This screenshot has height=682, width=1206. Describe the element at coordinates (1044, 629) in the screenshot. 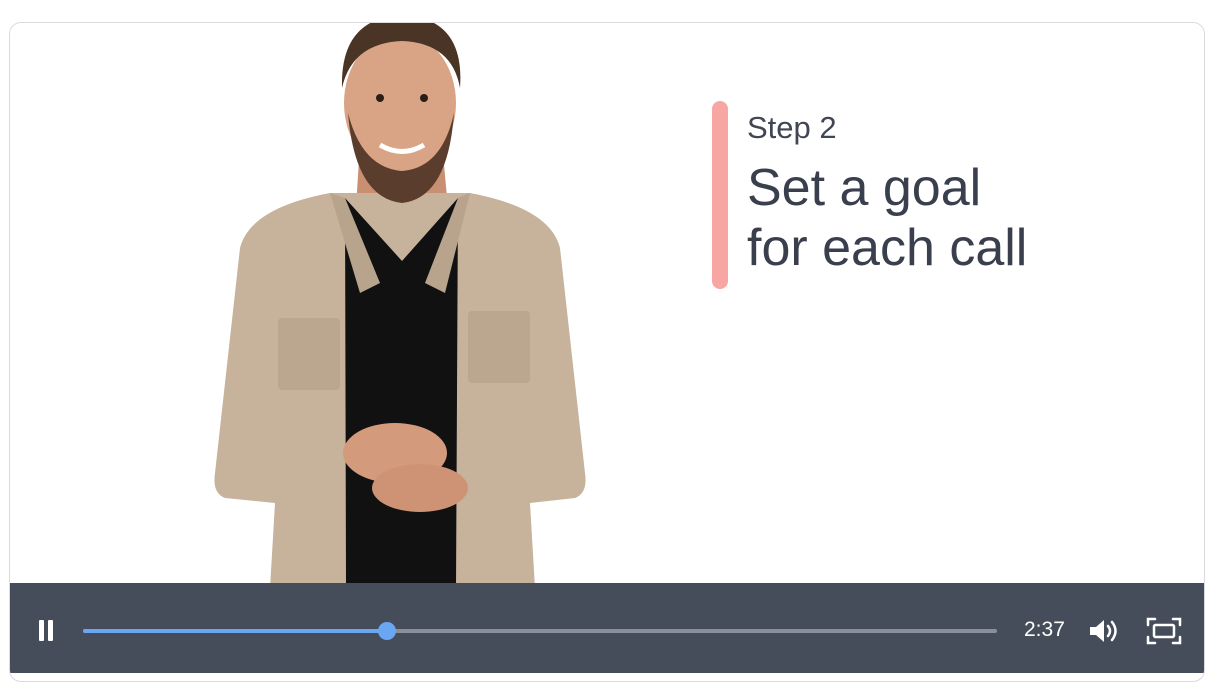

I see `time-display: 2:37` at that location.